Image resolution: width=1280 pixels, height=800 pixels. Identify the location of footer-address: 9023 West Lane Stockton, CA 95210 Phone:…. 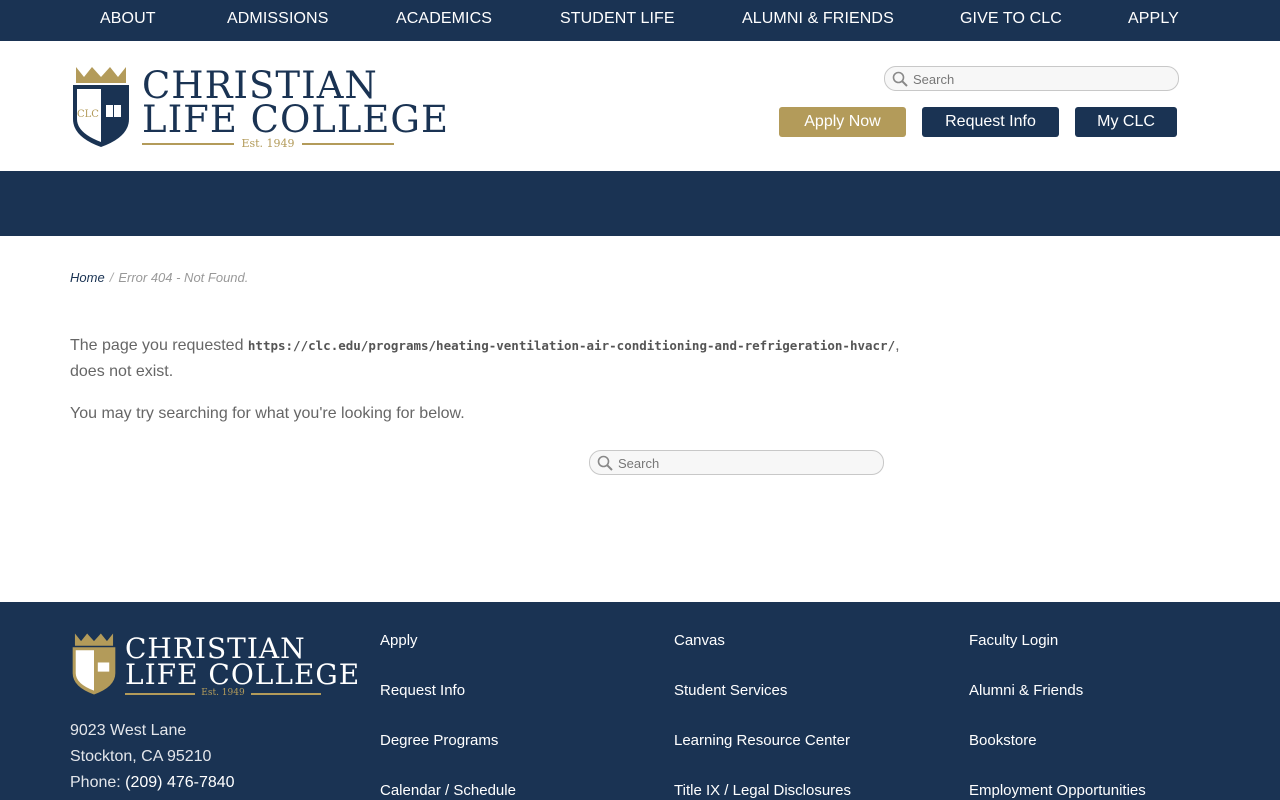
(152, 757).